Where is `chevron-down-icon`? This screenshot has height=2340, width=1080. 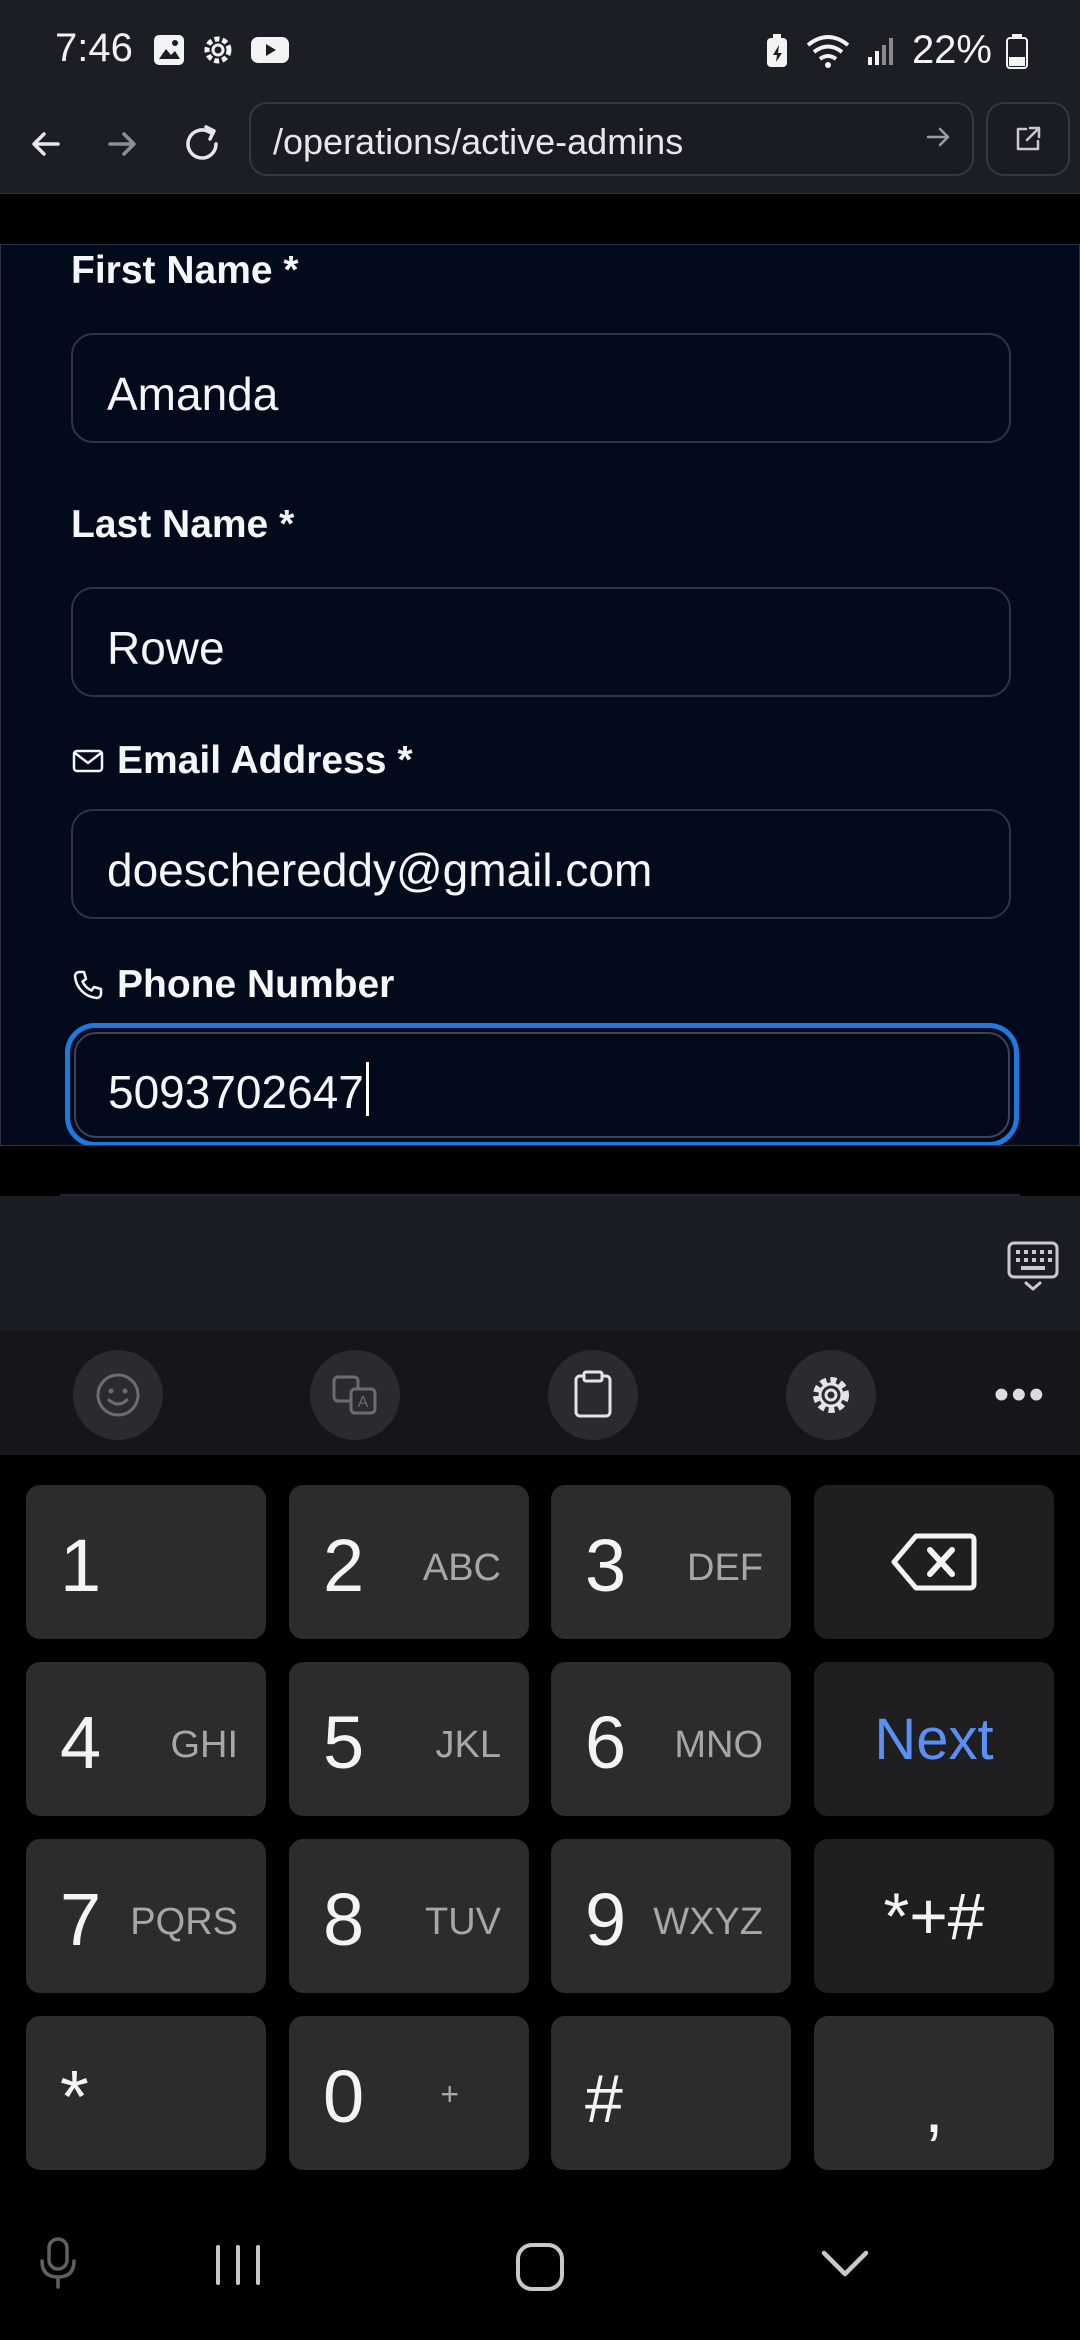
chevron-down-icon is located at coordinates (845, 2264).